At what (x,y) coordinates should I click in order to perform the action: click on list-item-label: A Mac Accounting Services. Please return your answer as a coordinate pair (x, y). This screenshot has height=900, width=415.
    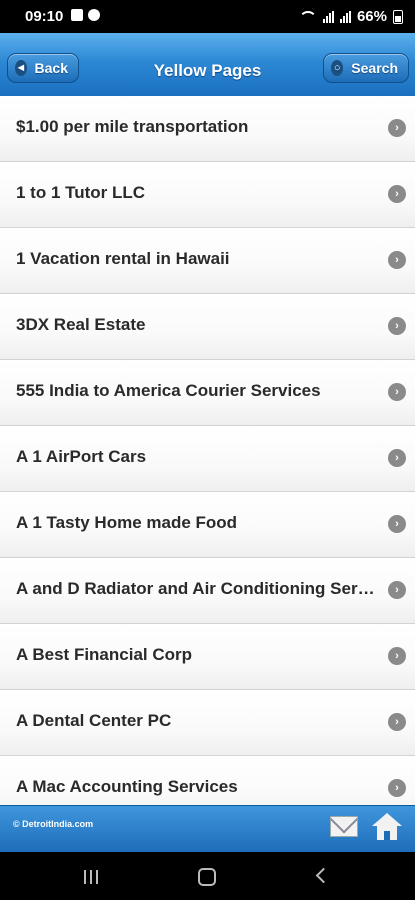
    Looking at the image, I should click on (127, 786).